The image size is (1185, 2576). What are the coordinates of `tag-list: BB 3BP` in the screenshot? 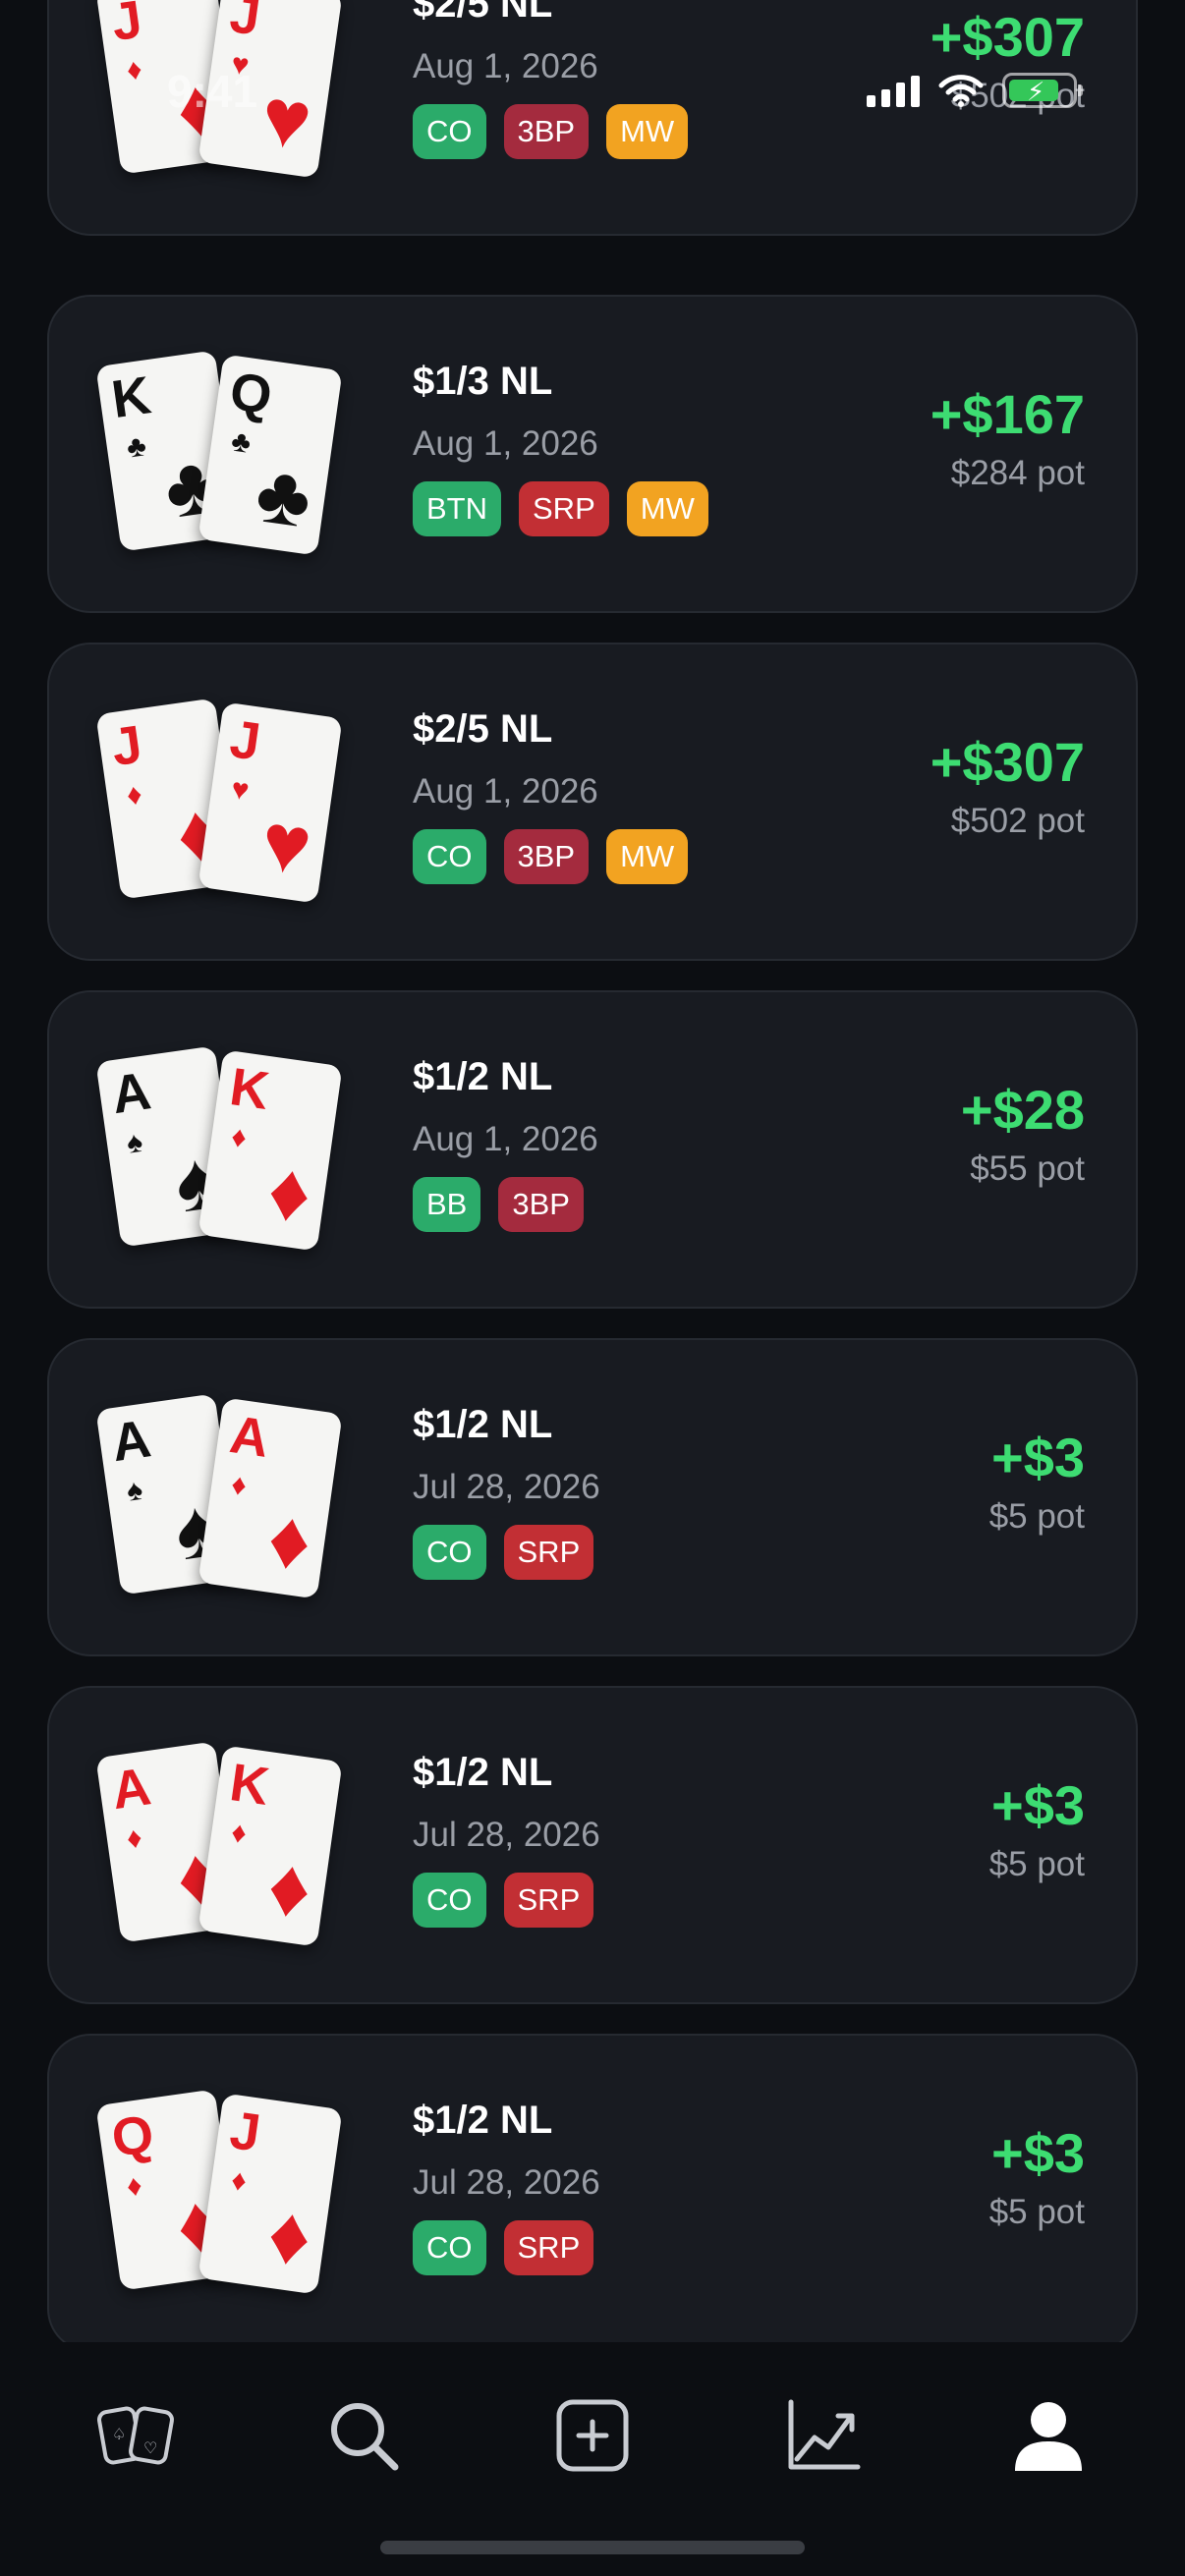 It's located at (505, 1204).